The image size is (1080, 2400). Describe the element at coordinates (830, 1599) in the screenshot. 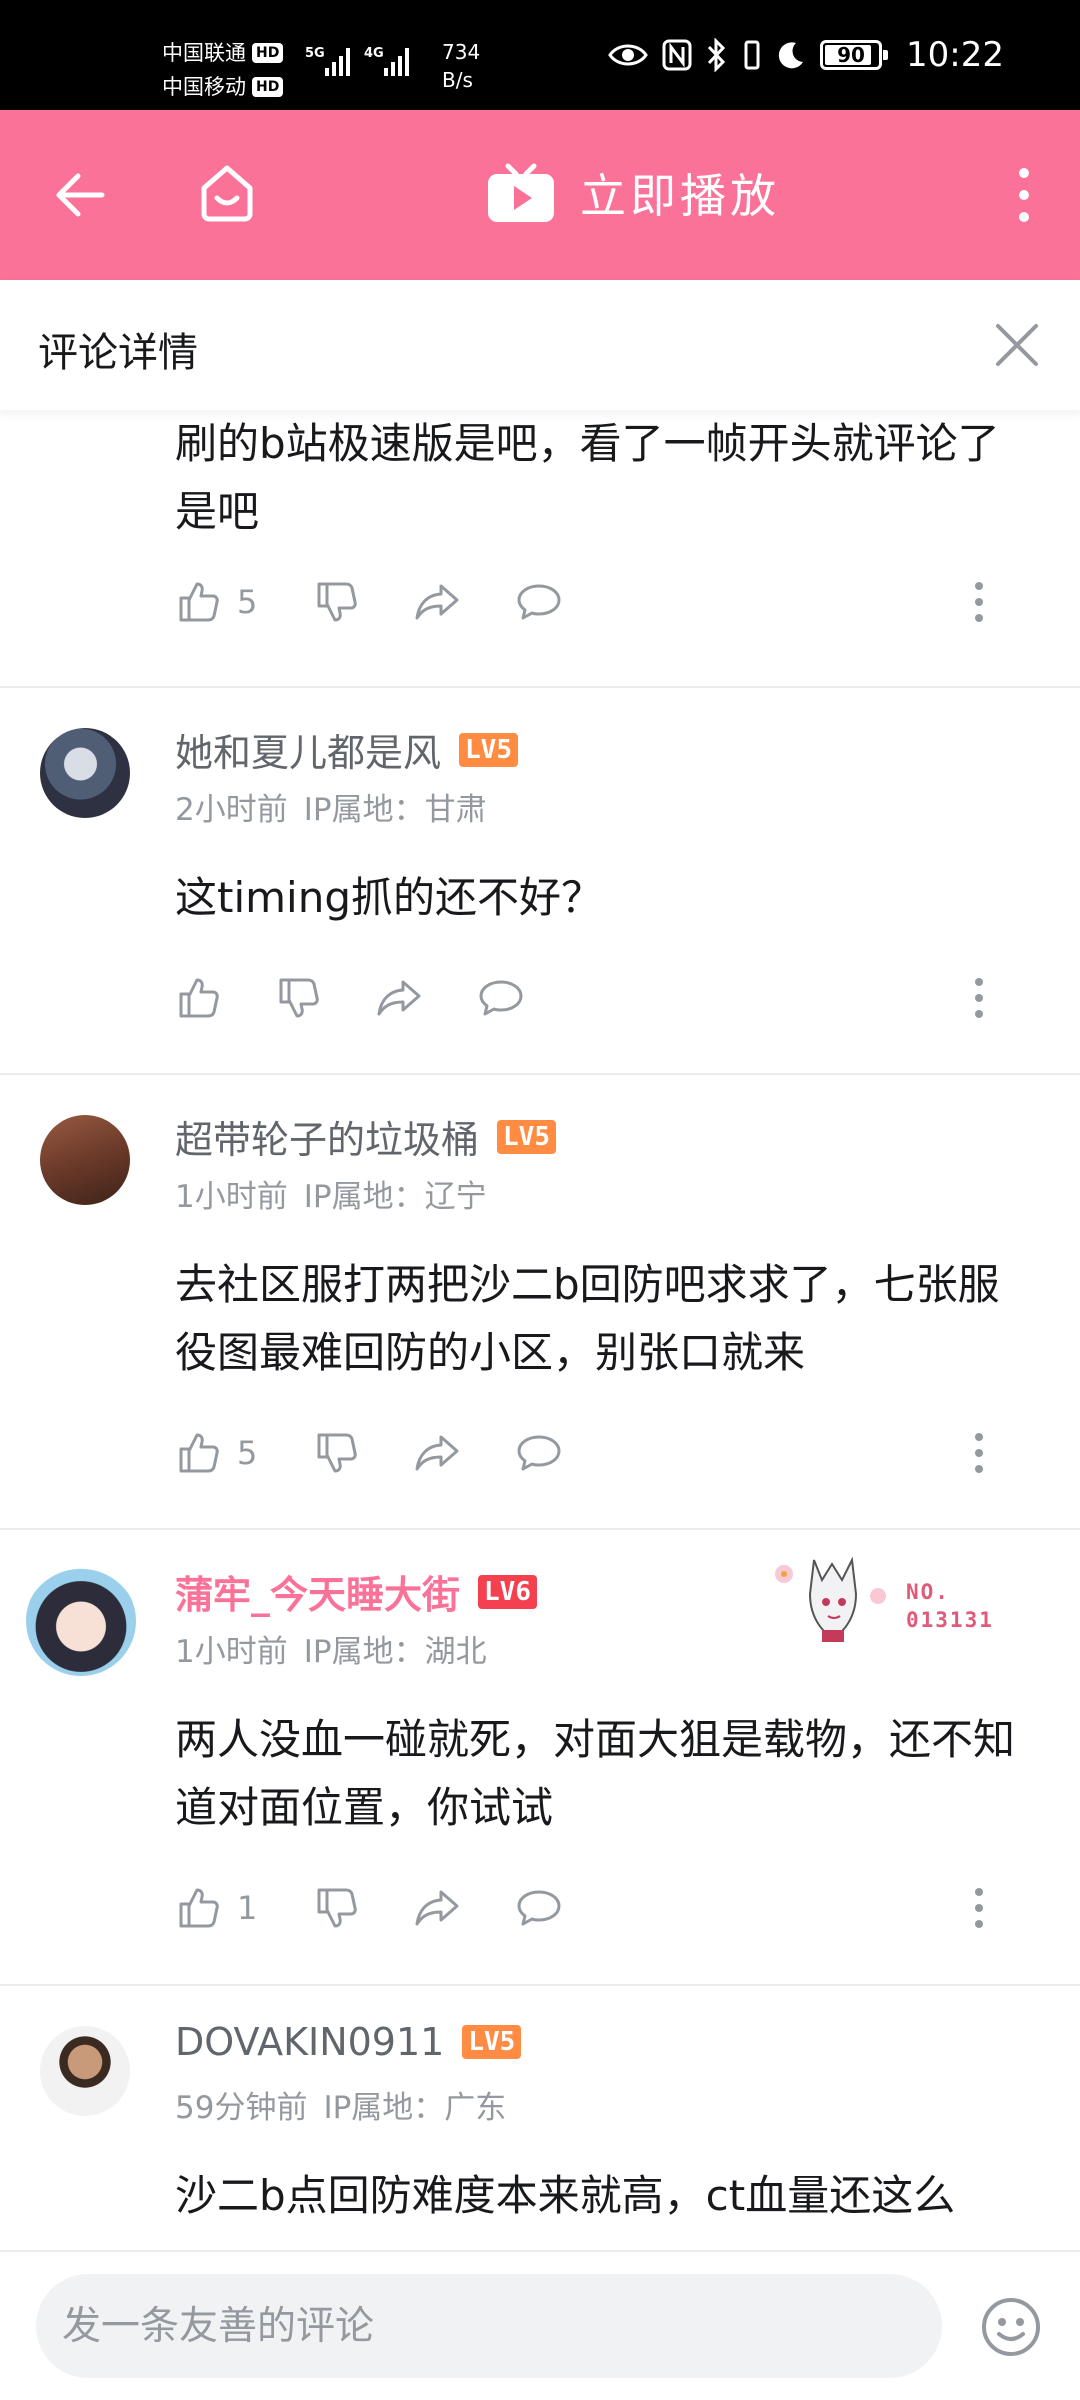

I see `anime-girl-icon` at that location.